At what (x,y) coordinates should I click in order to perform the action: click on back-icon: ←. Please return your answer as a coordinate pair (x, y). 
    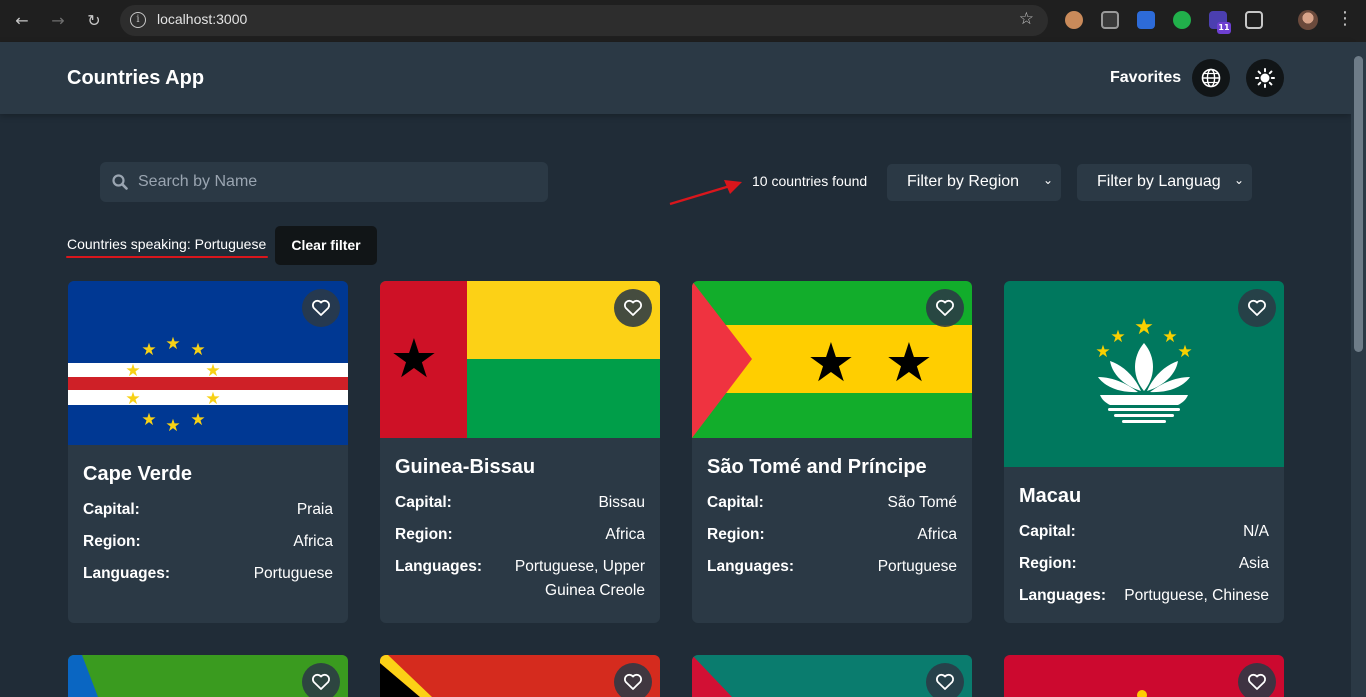
    Looking at the image, I should click on (22, 21).